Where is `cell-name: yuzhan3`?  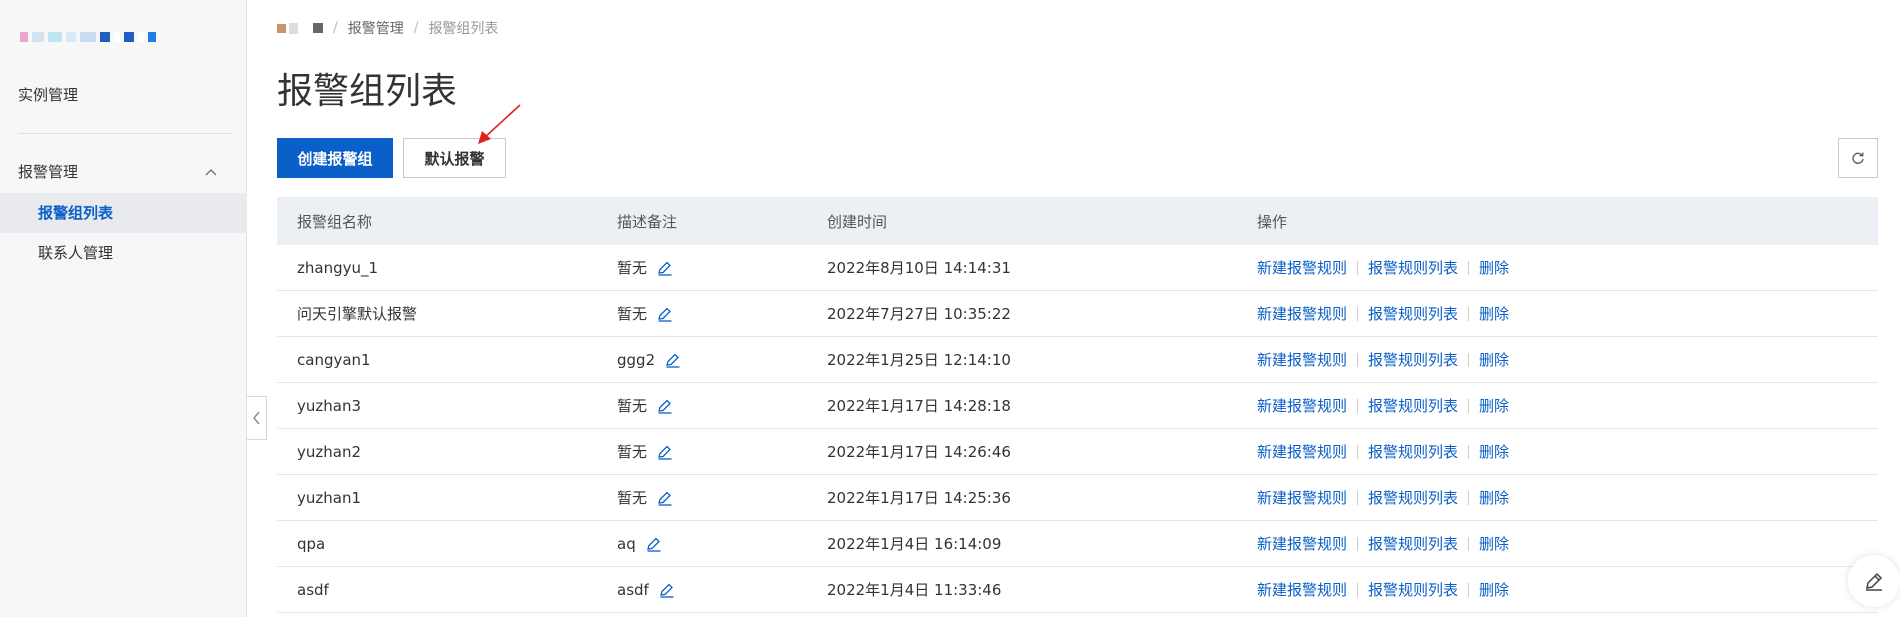
cell-name: yuzhan3 is located at coordinates (329, 405).